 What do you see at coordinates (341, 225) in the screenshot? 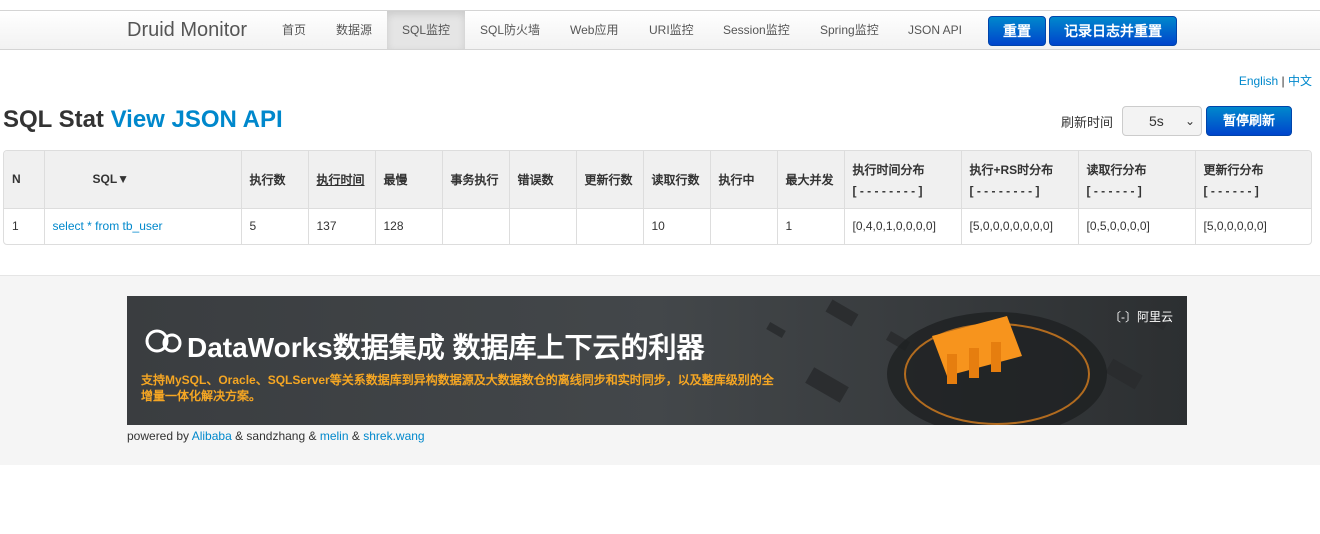
I see `cell-exec-time: 137` at bounding box center [341, 225].